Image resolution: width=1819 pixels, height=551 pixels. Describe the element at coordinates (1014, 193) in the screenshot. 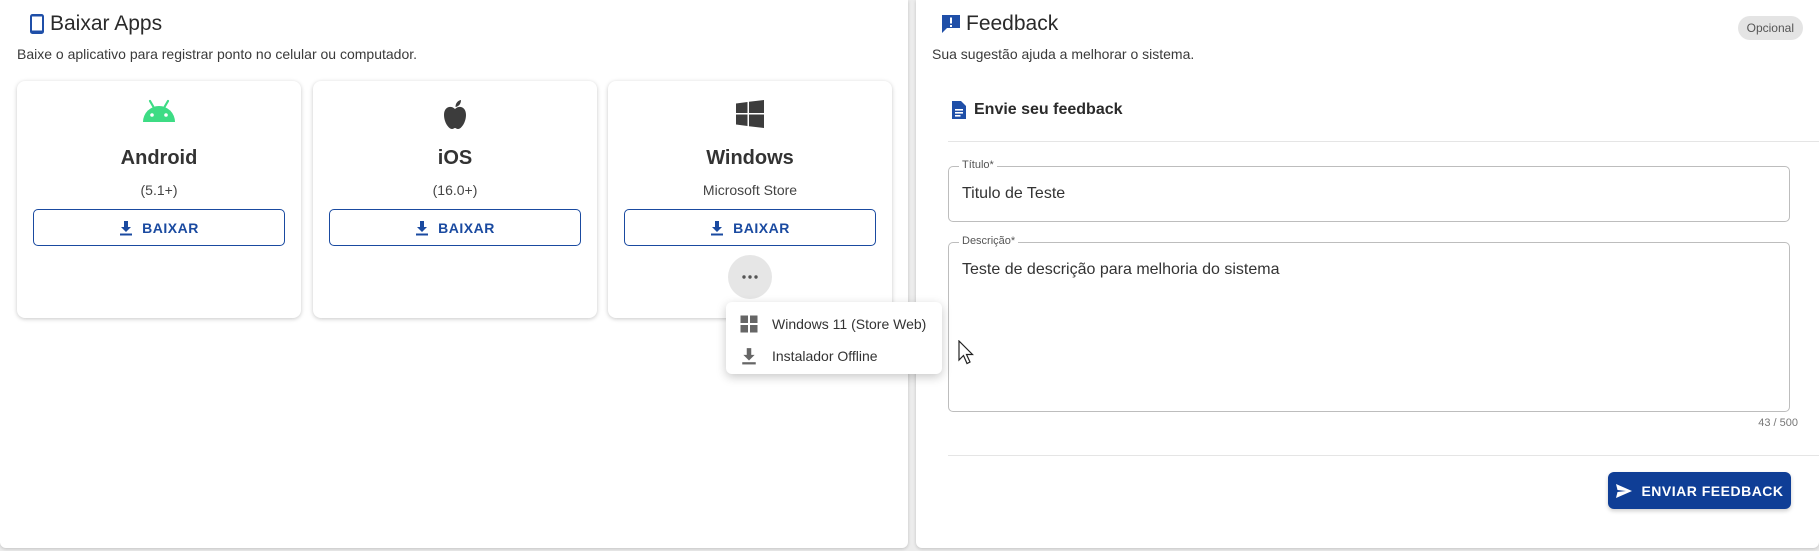

I see `title-field-value: Titulo de Teste` at that location.